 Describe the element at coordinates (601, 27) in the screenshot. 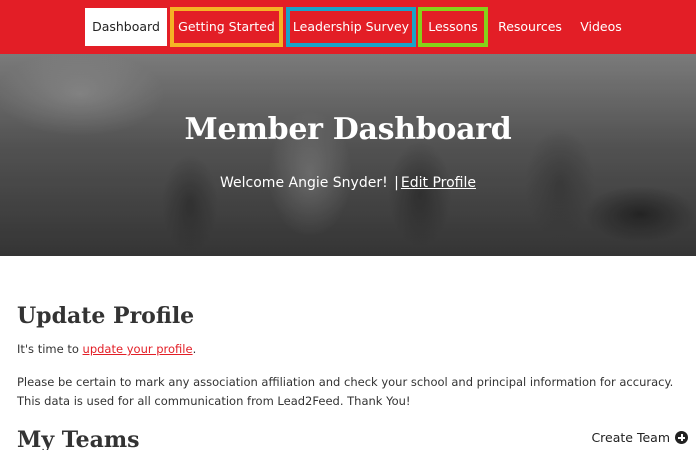

I see `nav-videos: Videos` at that location.